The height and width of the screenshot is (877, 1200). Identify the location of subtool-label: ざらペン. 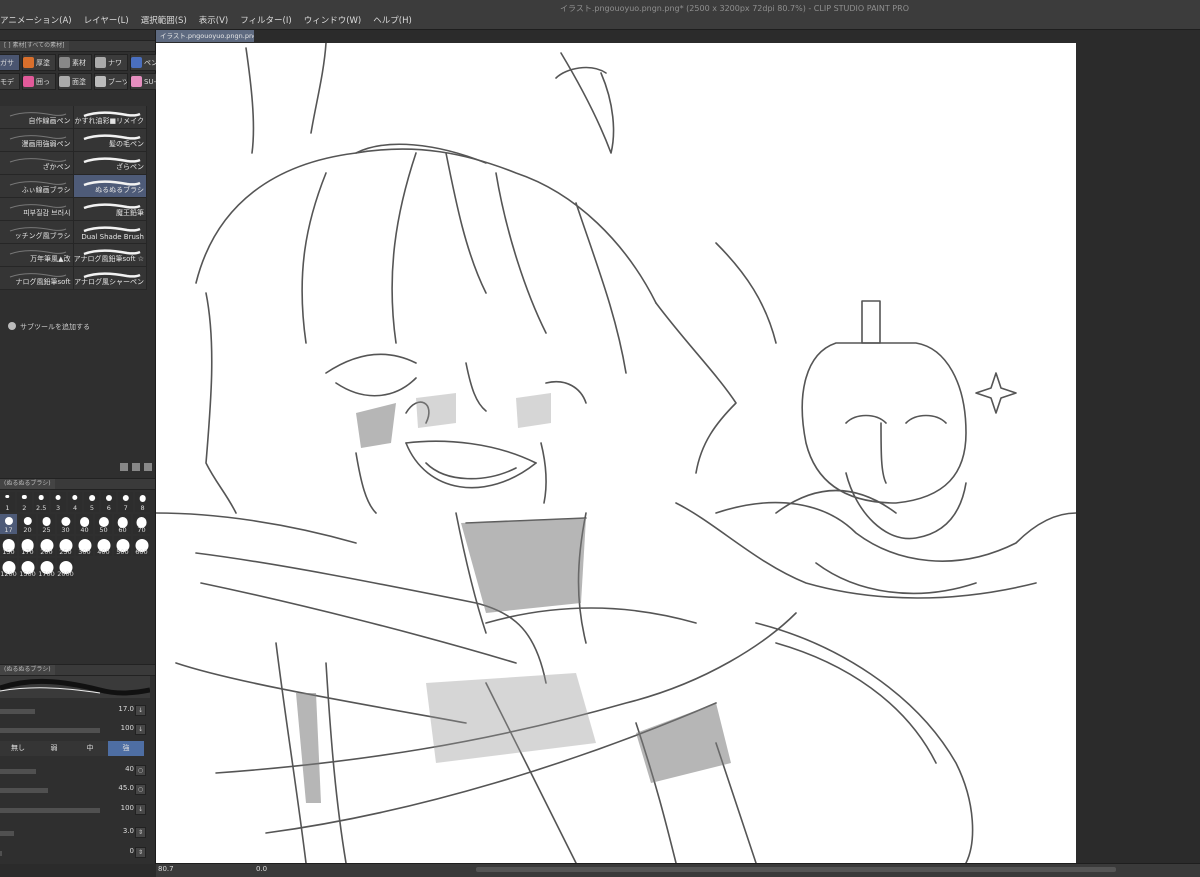
(130, 167).